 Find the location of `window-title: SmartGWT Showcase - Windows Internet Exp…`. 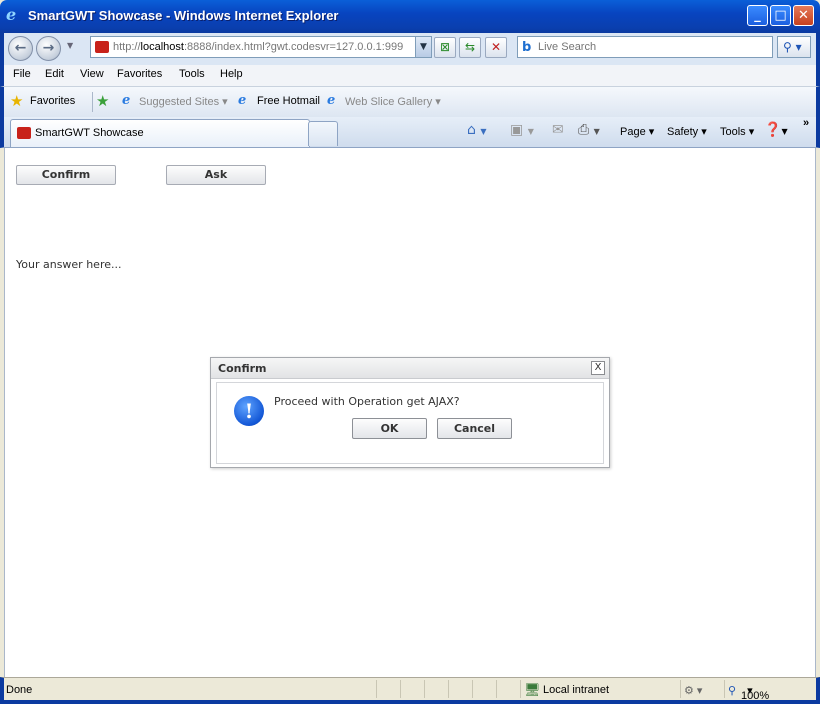

window-title: SmartGWT Showcase - Windows Internet Exp… is located at coordinates (183, 15).